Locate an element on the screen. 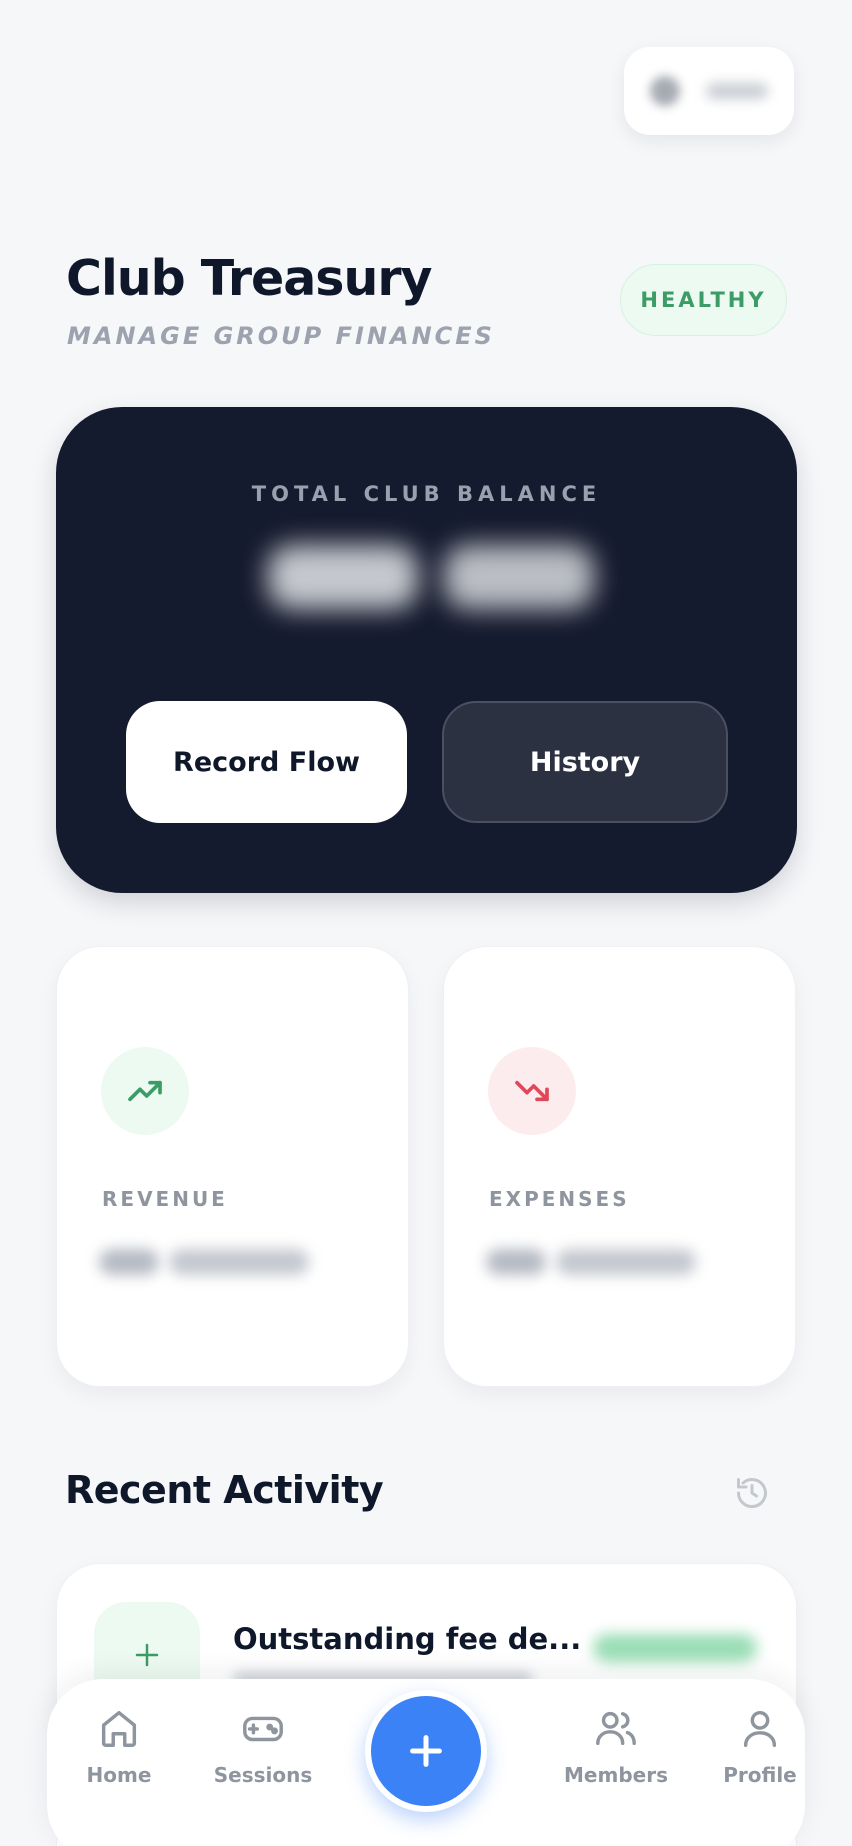 The width and height of the screenshot is (852, 1846). gamepad-icon is located at coordinates (263, 1729).